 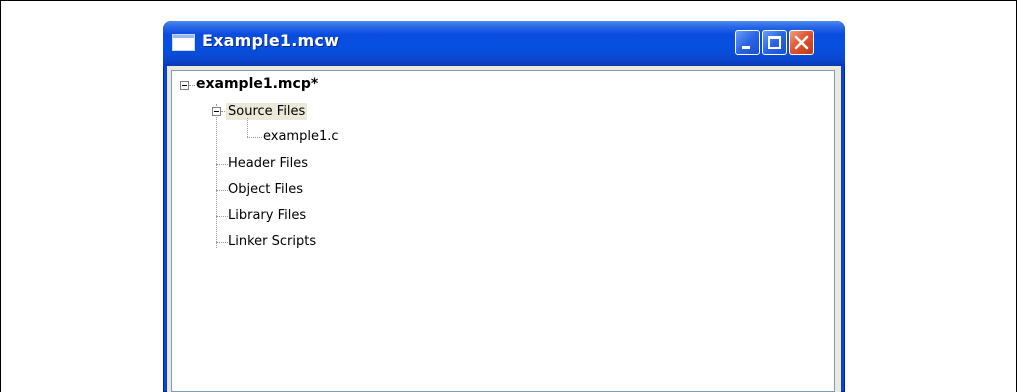 I want to click on tree-file-example1-c: example1.c, so click(x=301, y=136).